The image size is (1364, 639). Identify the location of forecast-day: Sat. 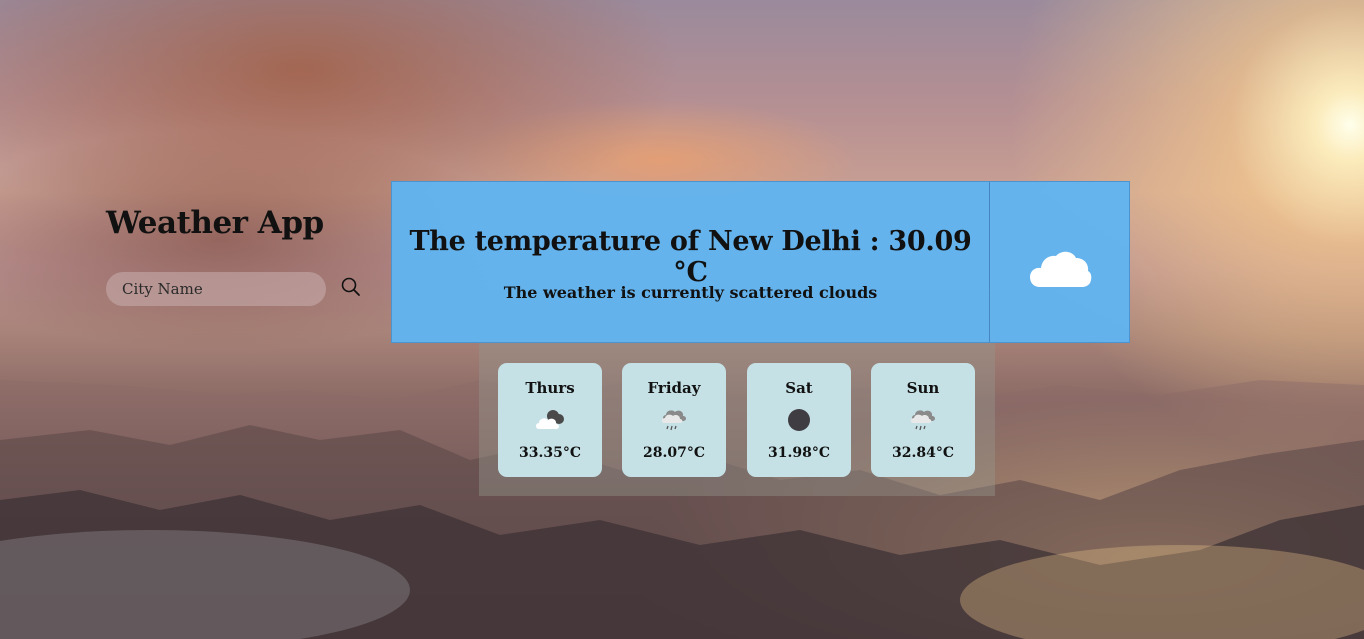
(799, 388).